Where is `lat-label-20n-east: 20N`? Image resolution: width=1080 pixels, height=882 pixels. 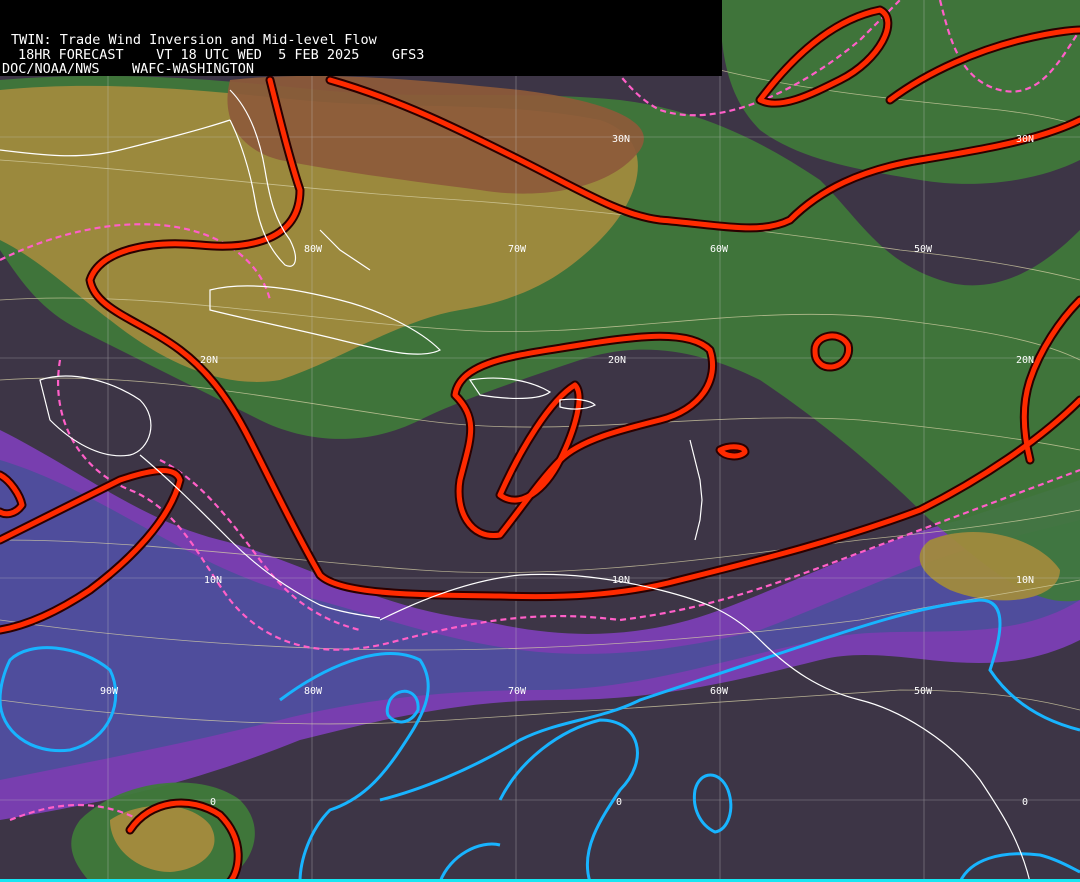
lat-label-20n-east: 20N is located at coordinates (1025, 360).